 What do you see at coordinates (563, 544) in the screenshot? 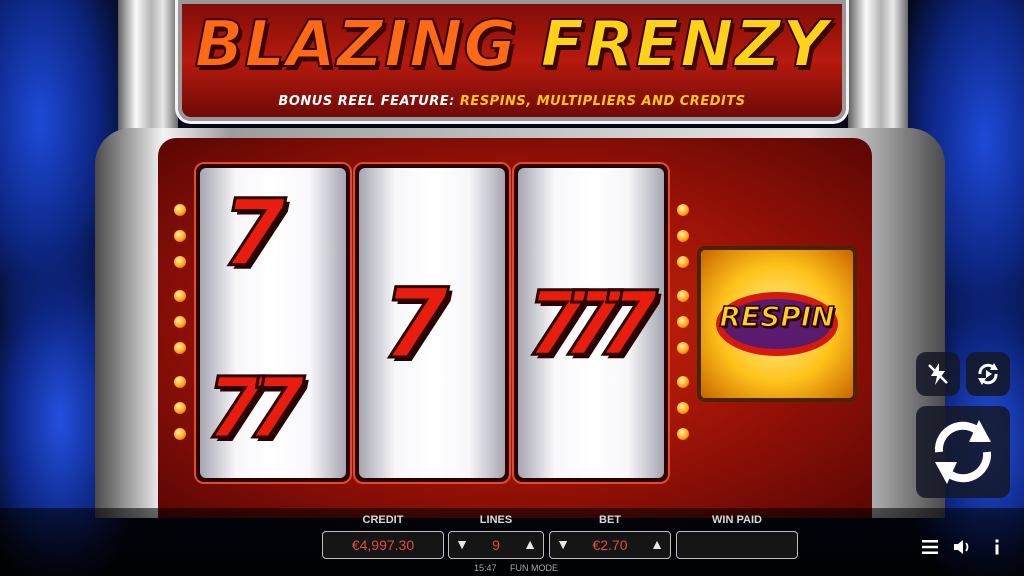
I see `bet-decrease-button: ▼` at bounding box center [563, 544].